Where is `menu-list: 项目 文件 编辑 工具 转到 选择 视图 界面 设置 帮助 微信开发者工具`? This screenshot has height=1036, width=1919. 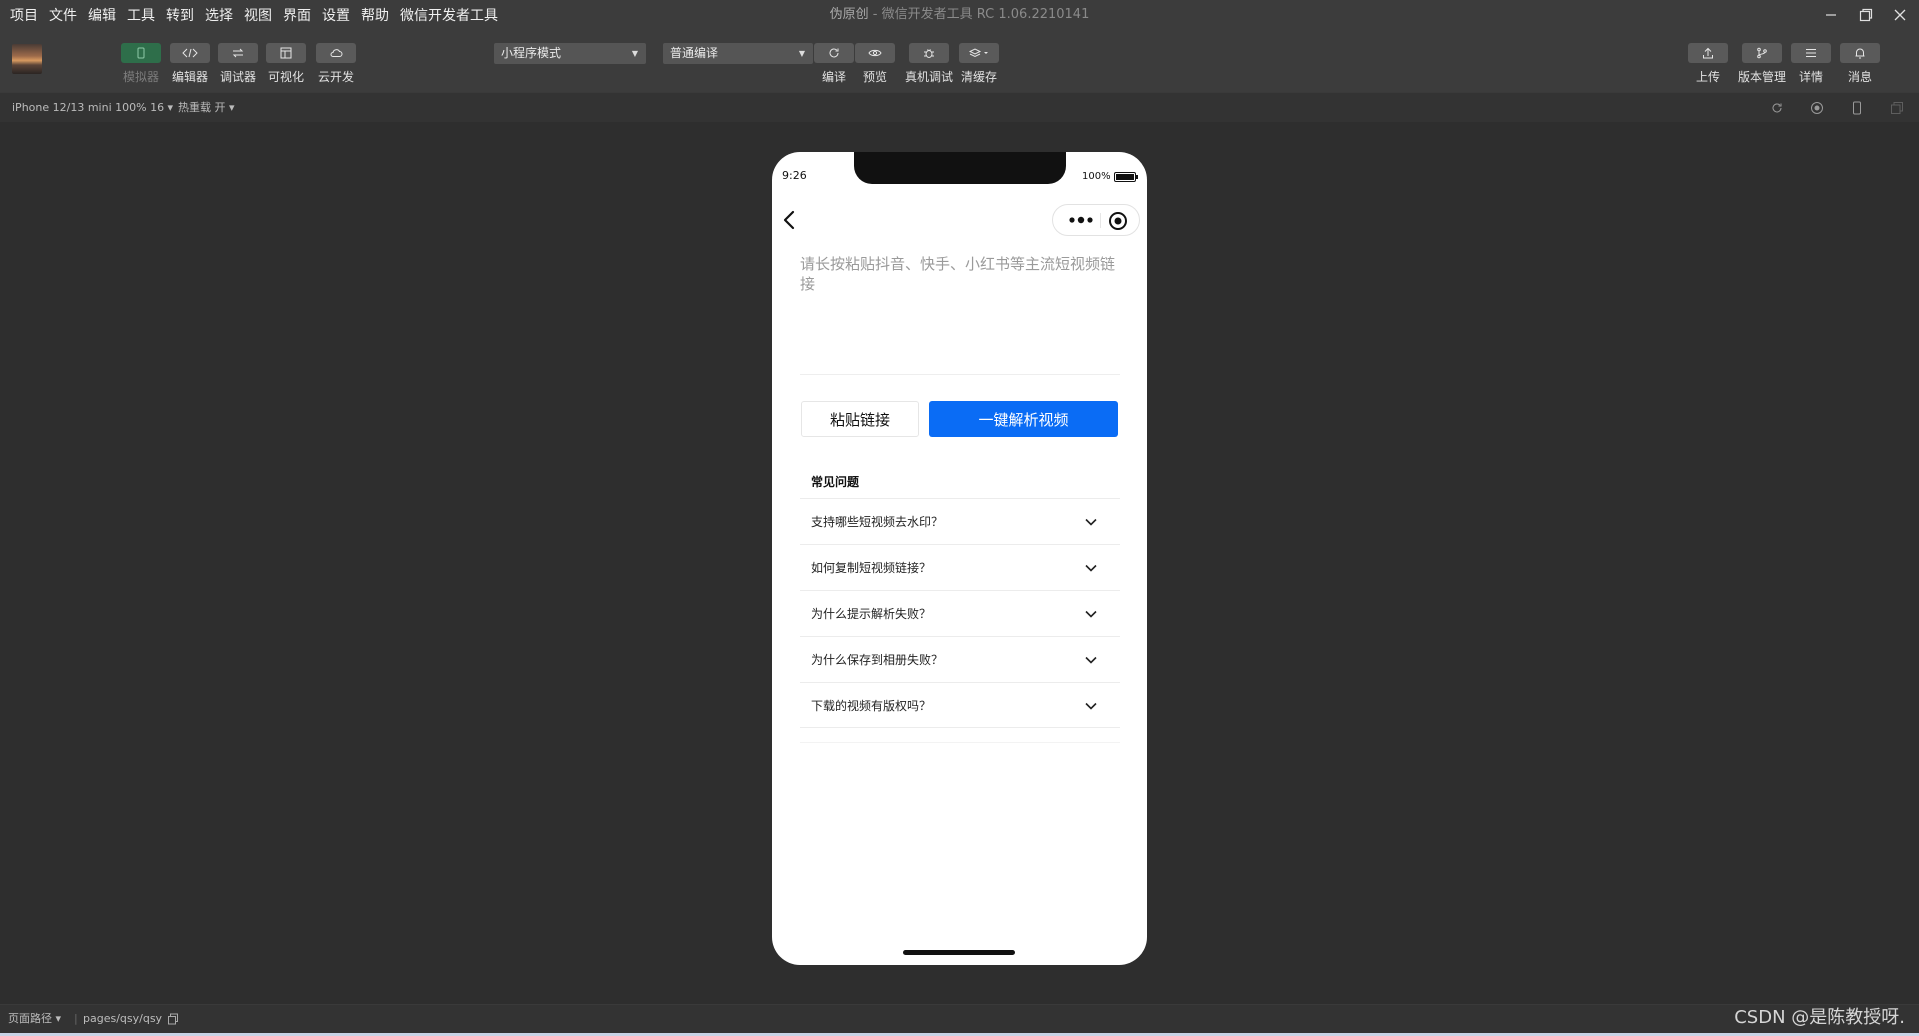 menu-list: 项目 文件 编辑 工具 转到 选择 视图 界面 设置 帮助 微信开发者工具 is located at coordinates (259, 15).